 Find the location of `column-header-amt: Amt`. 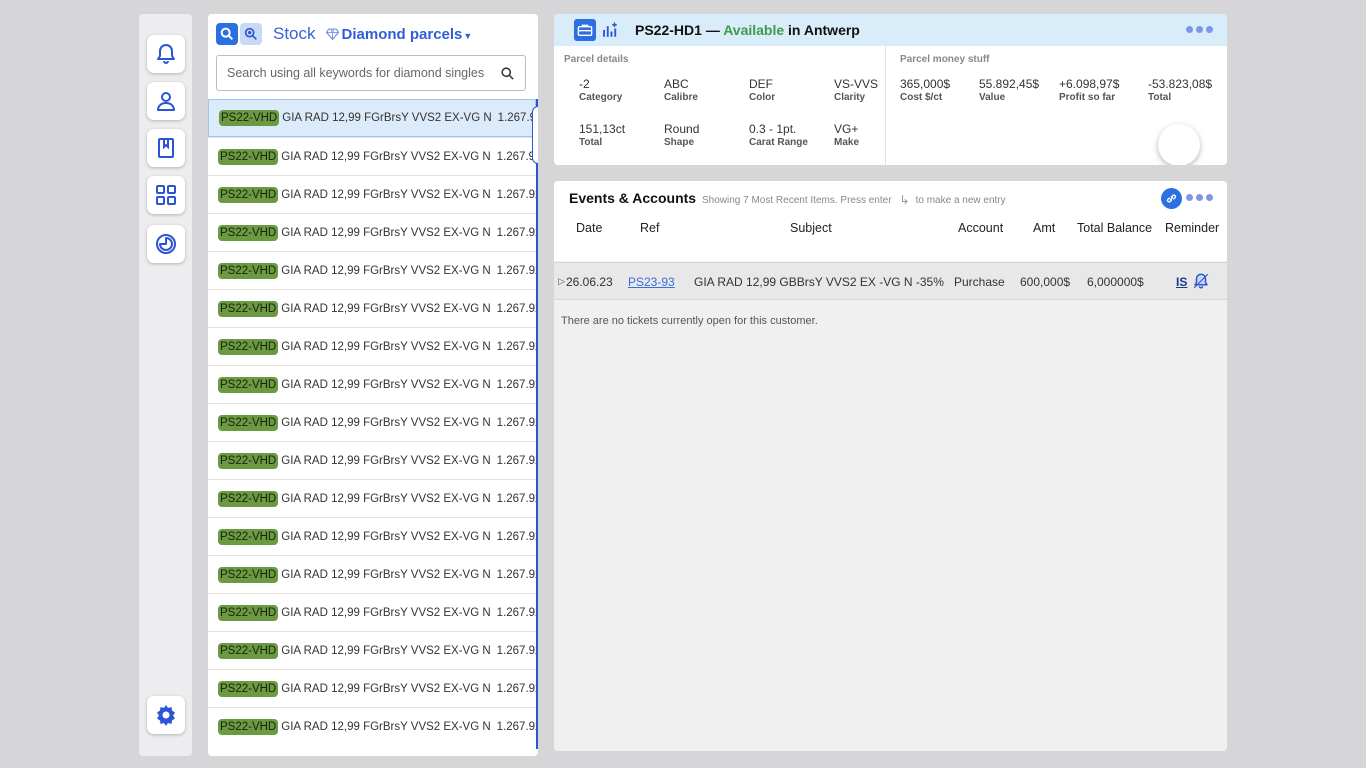

column-header-amt: Amt is located at coordinates (1044, 228).